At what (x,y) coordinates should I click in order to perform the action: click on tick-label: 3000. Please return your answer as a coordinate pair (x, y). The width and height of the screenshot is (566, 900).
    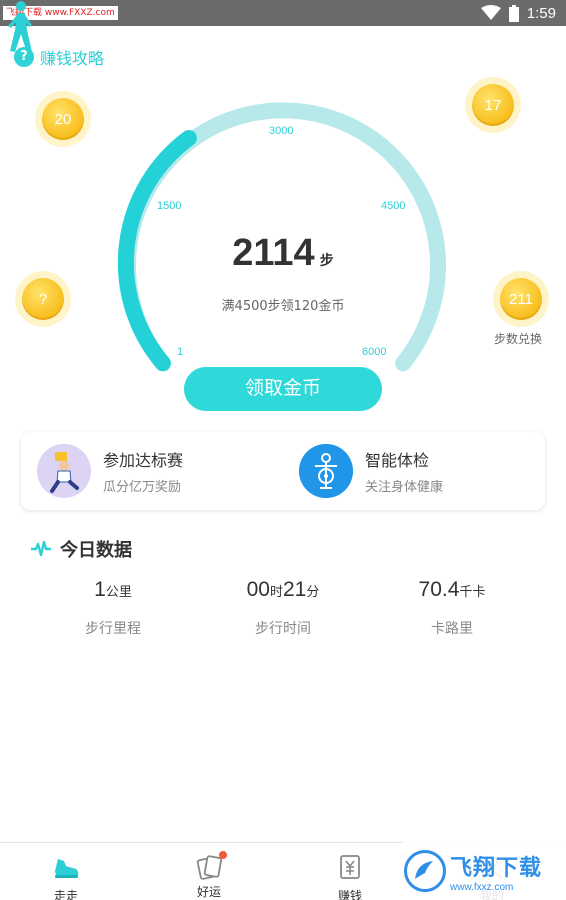
    Looking at the image, I should click on (281, 131).